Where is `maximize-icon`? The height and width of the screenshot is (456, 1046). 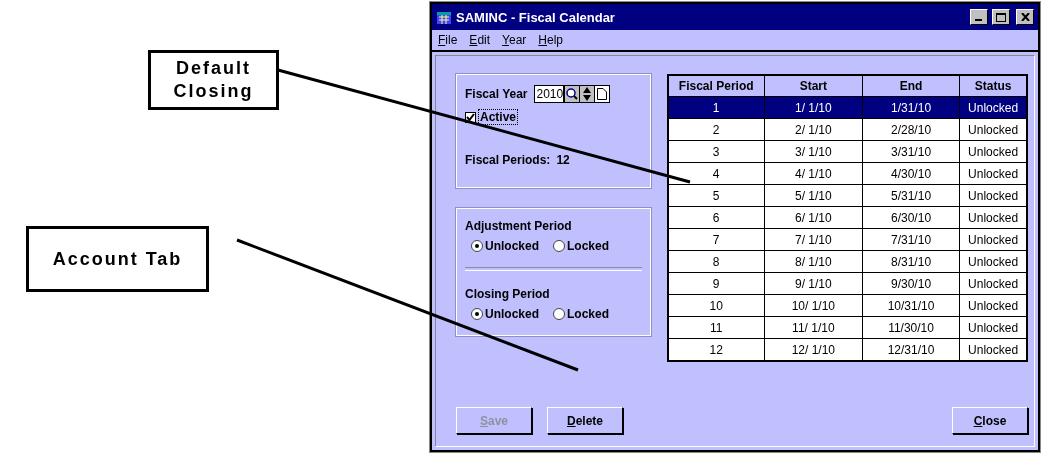
maximize-icon is located at coordinates (1001, 17).